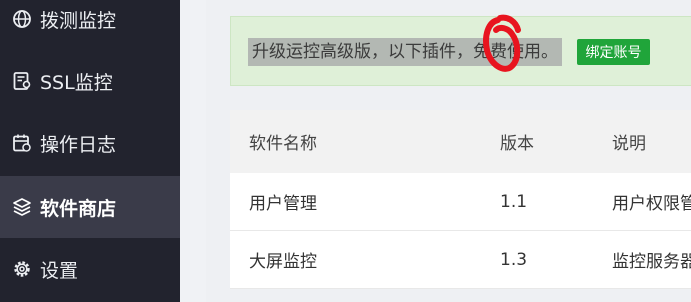 The image size is (691, 302). Describe the element at coordinates (651, 262) in the screenshot. I see `cell-description: 监控服务器` at that location.